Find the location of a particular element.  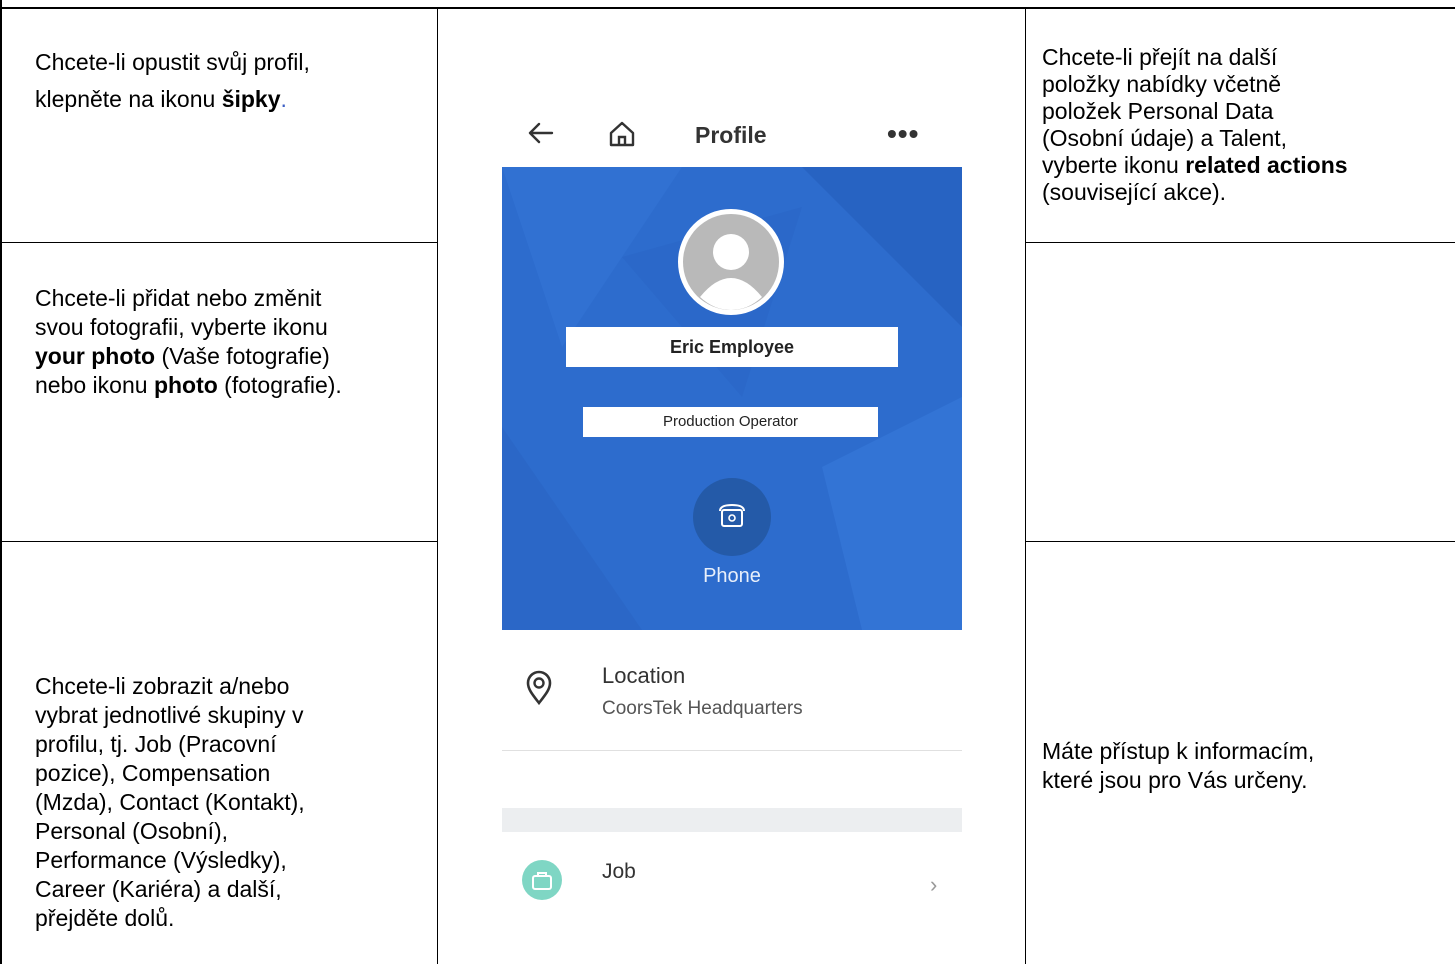

chevron-right-icon: › is located at coordinates (933, 885).